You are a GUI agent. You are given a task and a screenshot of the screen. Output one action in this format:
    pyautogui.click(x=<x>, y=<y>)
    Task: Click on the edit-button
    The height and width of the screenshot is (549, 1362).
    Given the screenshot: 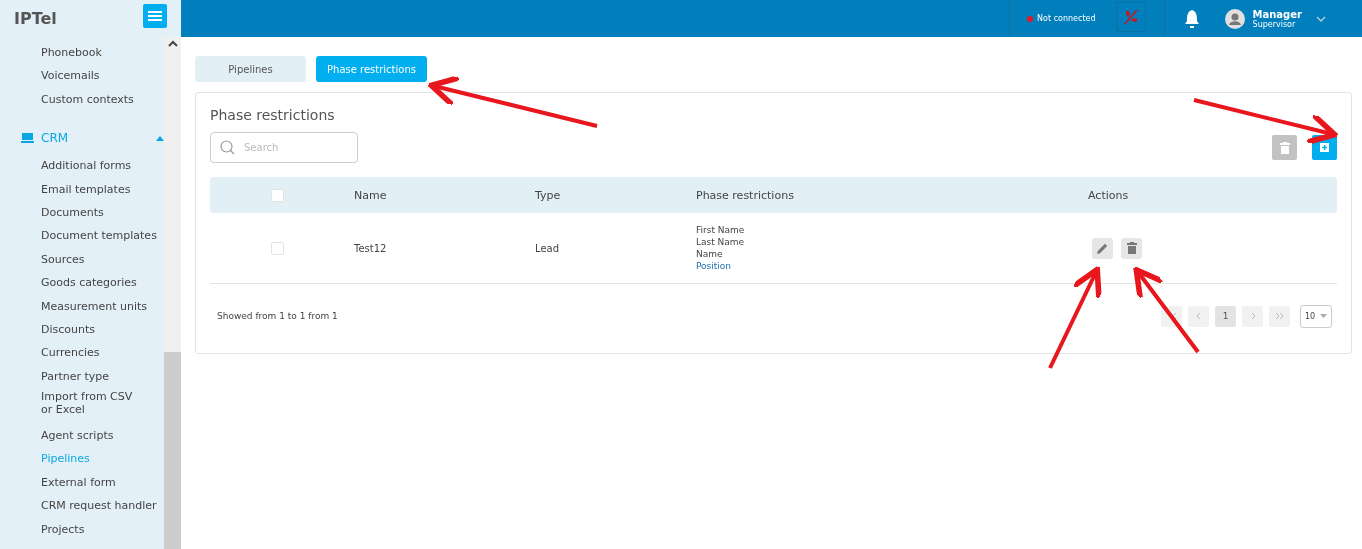 What is the action you would take?
    pyautogui.click(x=1102, y=248)
    